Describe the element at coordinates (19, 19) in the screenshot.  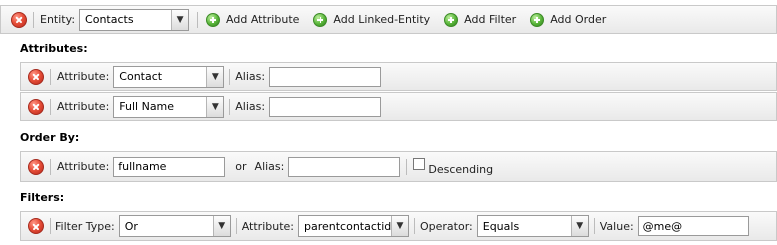
I see `delete-entity-icon` at that location.